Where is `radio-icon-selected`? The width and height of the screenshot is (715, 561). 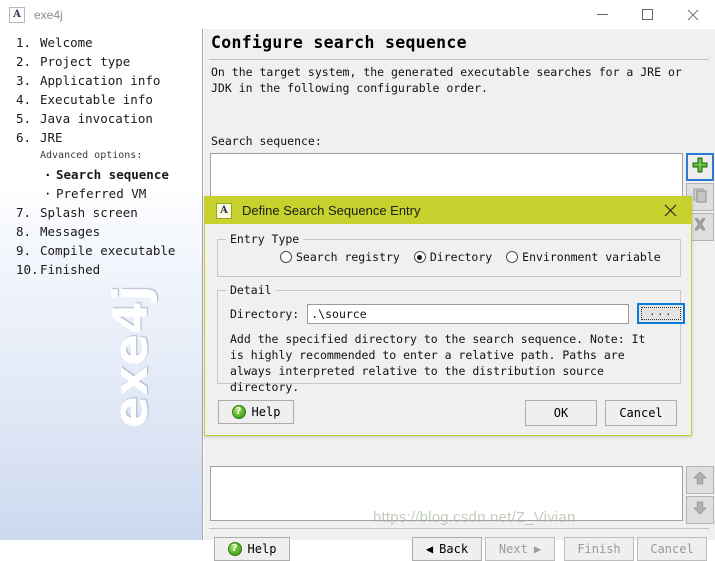 radio-icon-selected is located at coordinates (419, 257).